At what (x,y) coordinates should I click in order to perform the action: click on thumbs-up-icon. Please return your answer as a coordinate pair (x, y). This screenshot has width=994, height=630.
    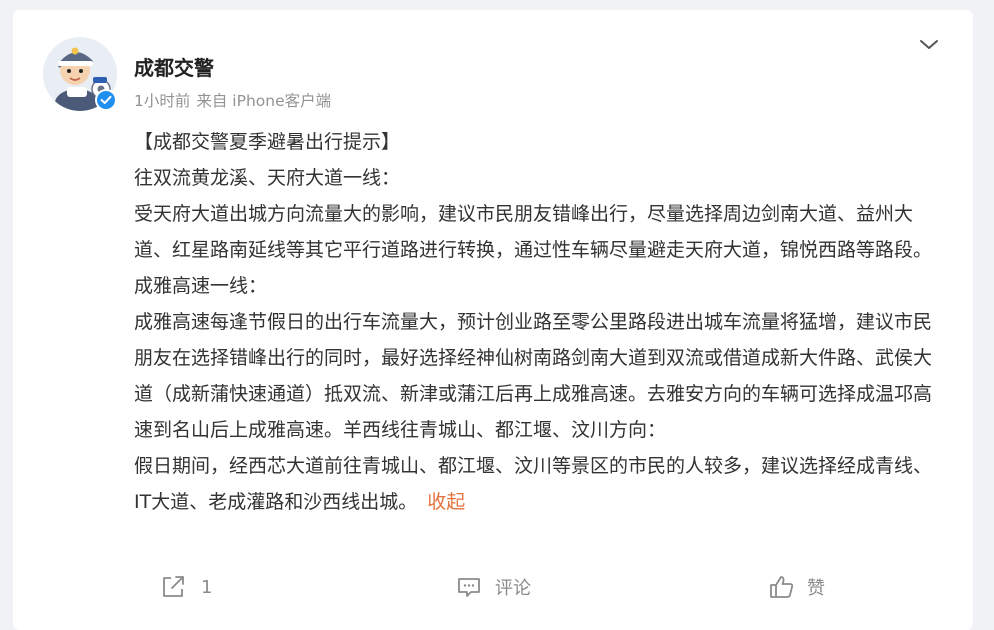
    Looking at the image, I should click on (782, 587).